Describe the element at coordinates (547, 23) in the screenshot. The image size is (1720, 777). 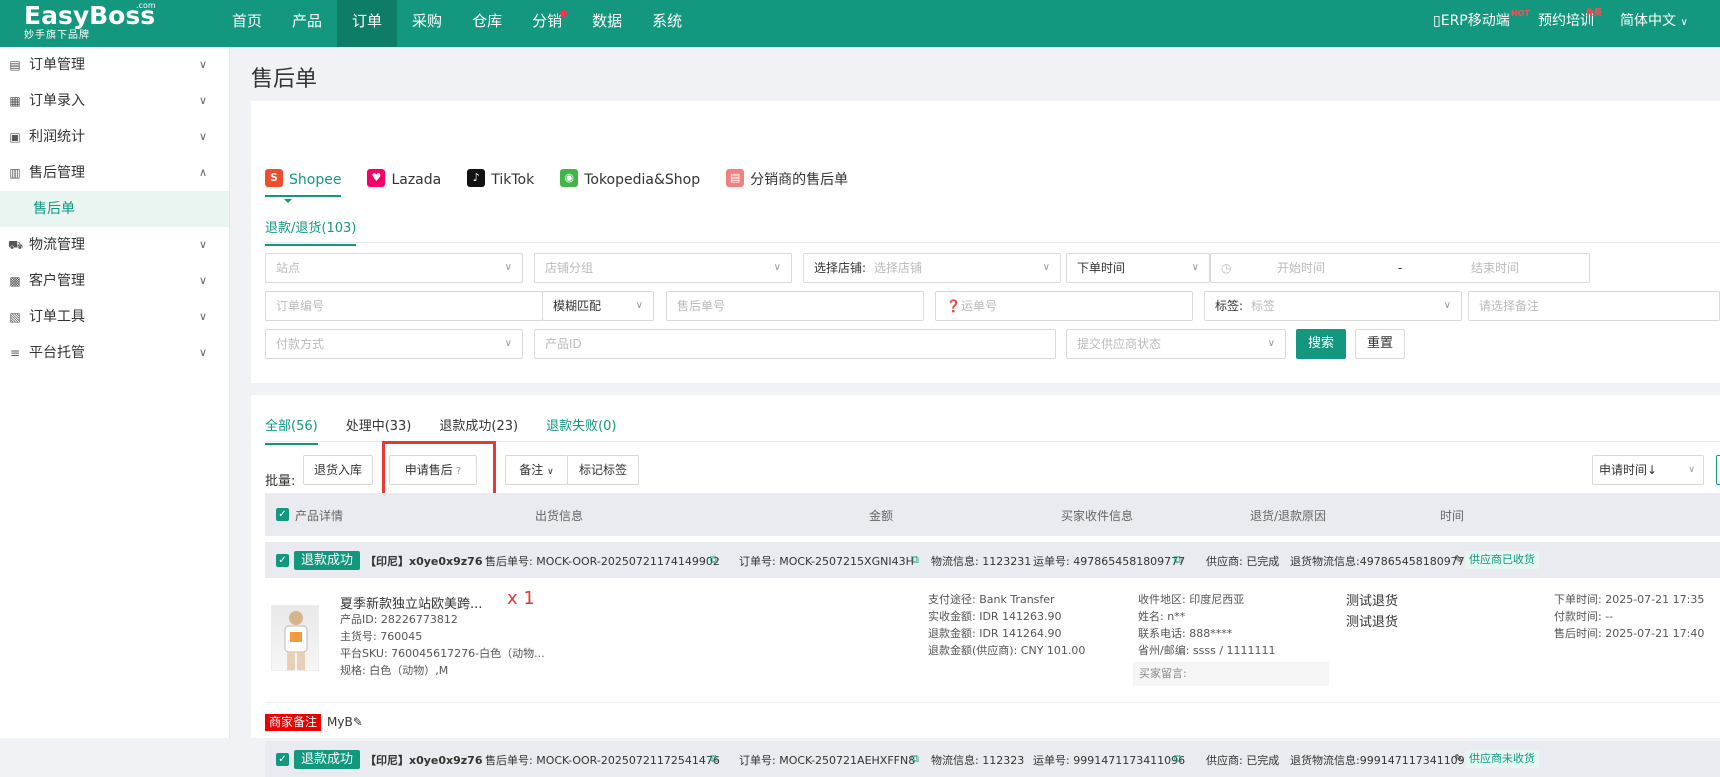
I see `nav-item: 分销` at that location.